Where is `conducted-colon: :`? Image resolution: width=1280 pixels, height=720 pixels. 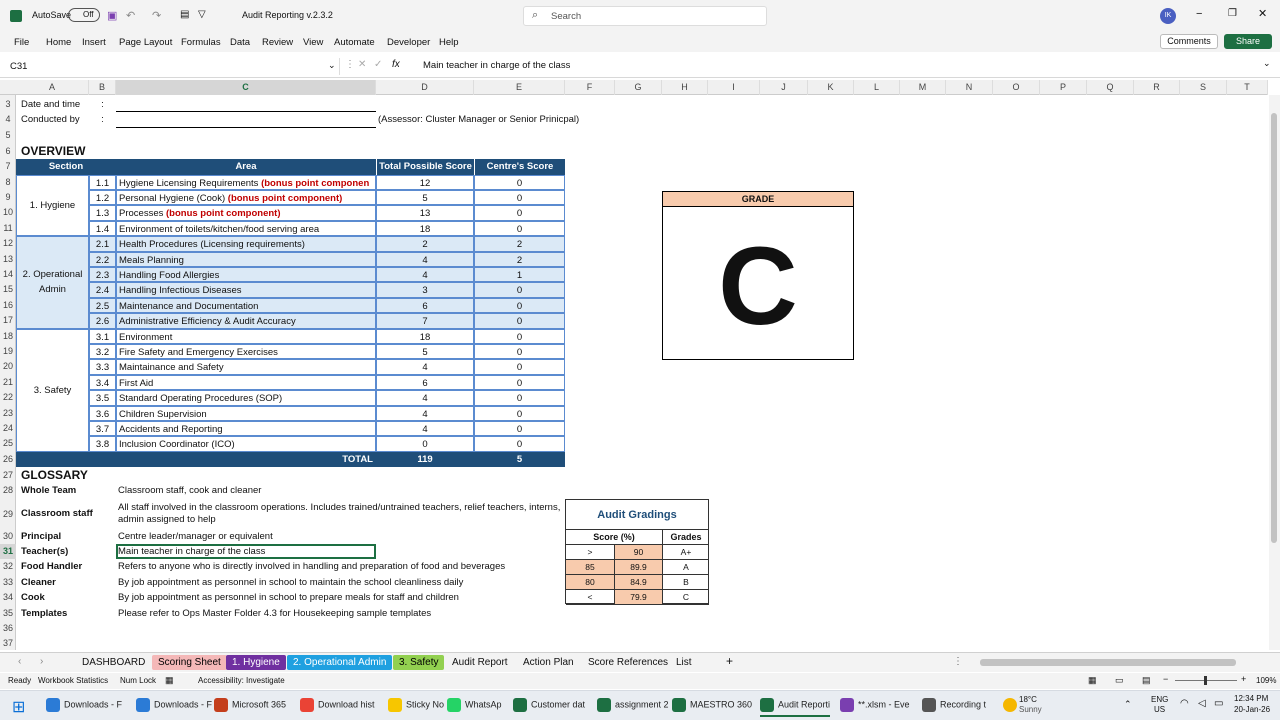 conducted-colon: : is located at coordinates (102, 120).